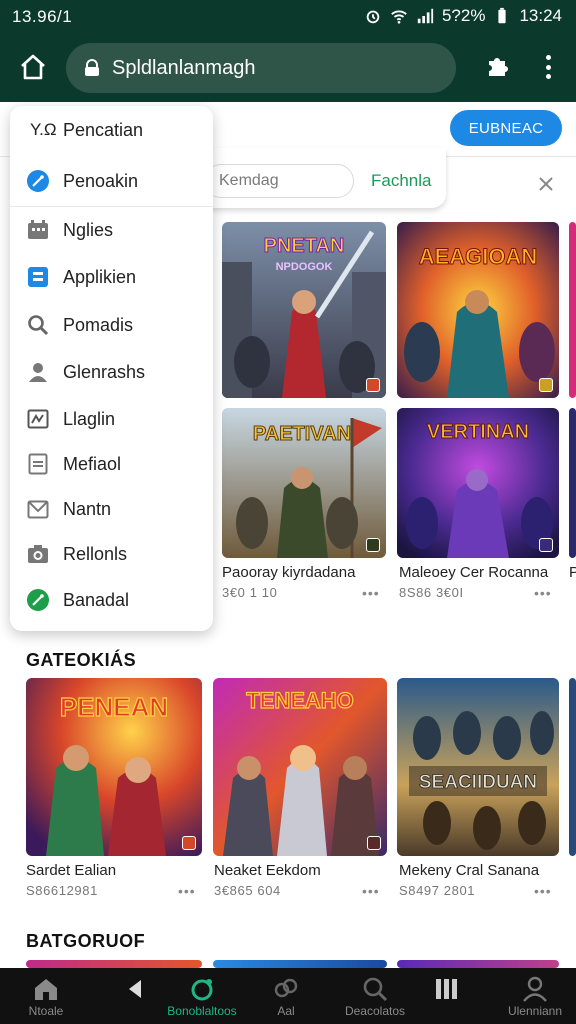 This screenshot has height=1024, width=576. Describe the element at coordinates (478, 782) in the screenshot. I see `svg-text: SEACIIDUAN` at that location.